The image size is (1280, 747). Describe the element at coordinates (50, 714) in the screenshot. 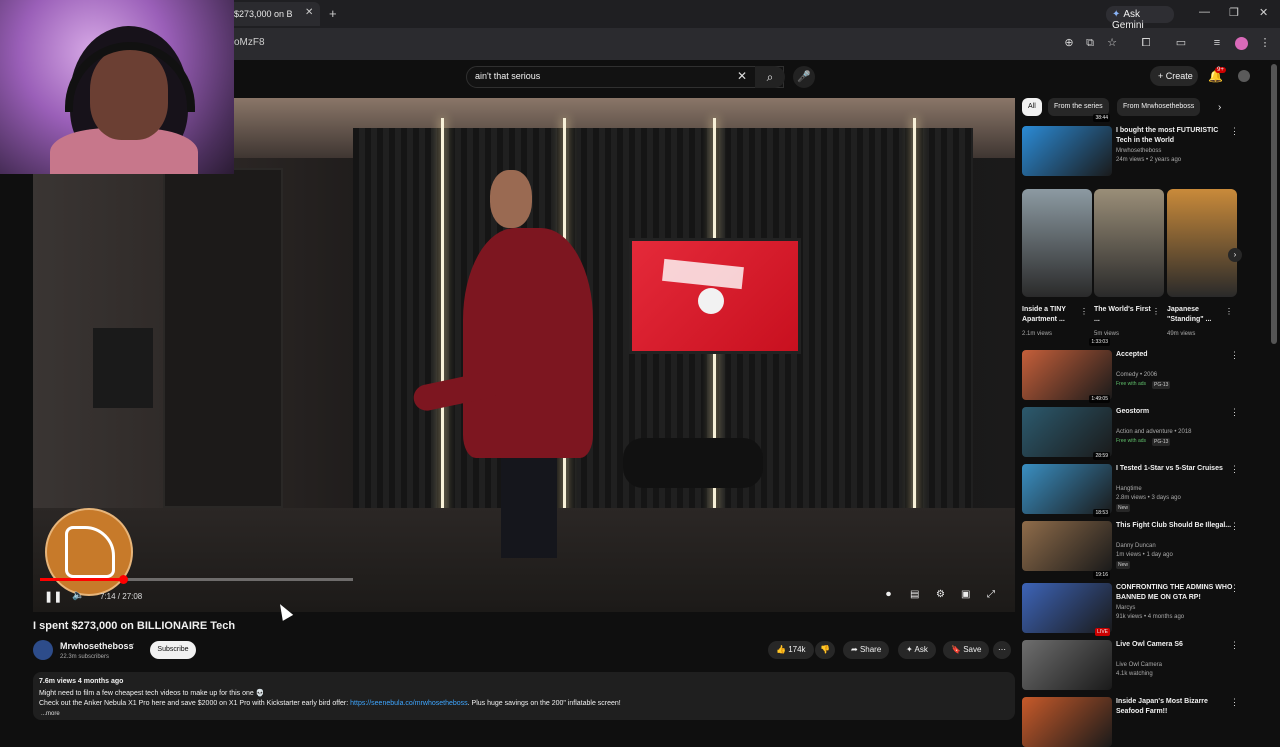

I see `show-more-link: ...more` at that location.